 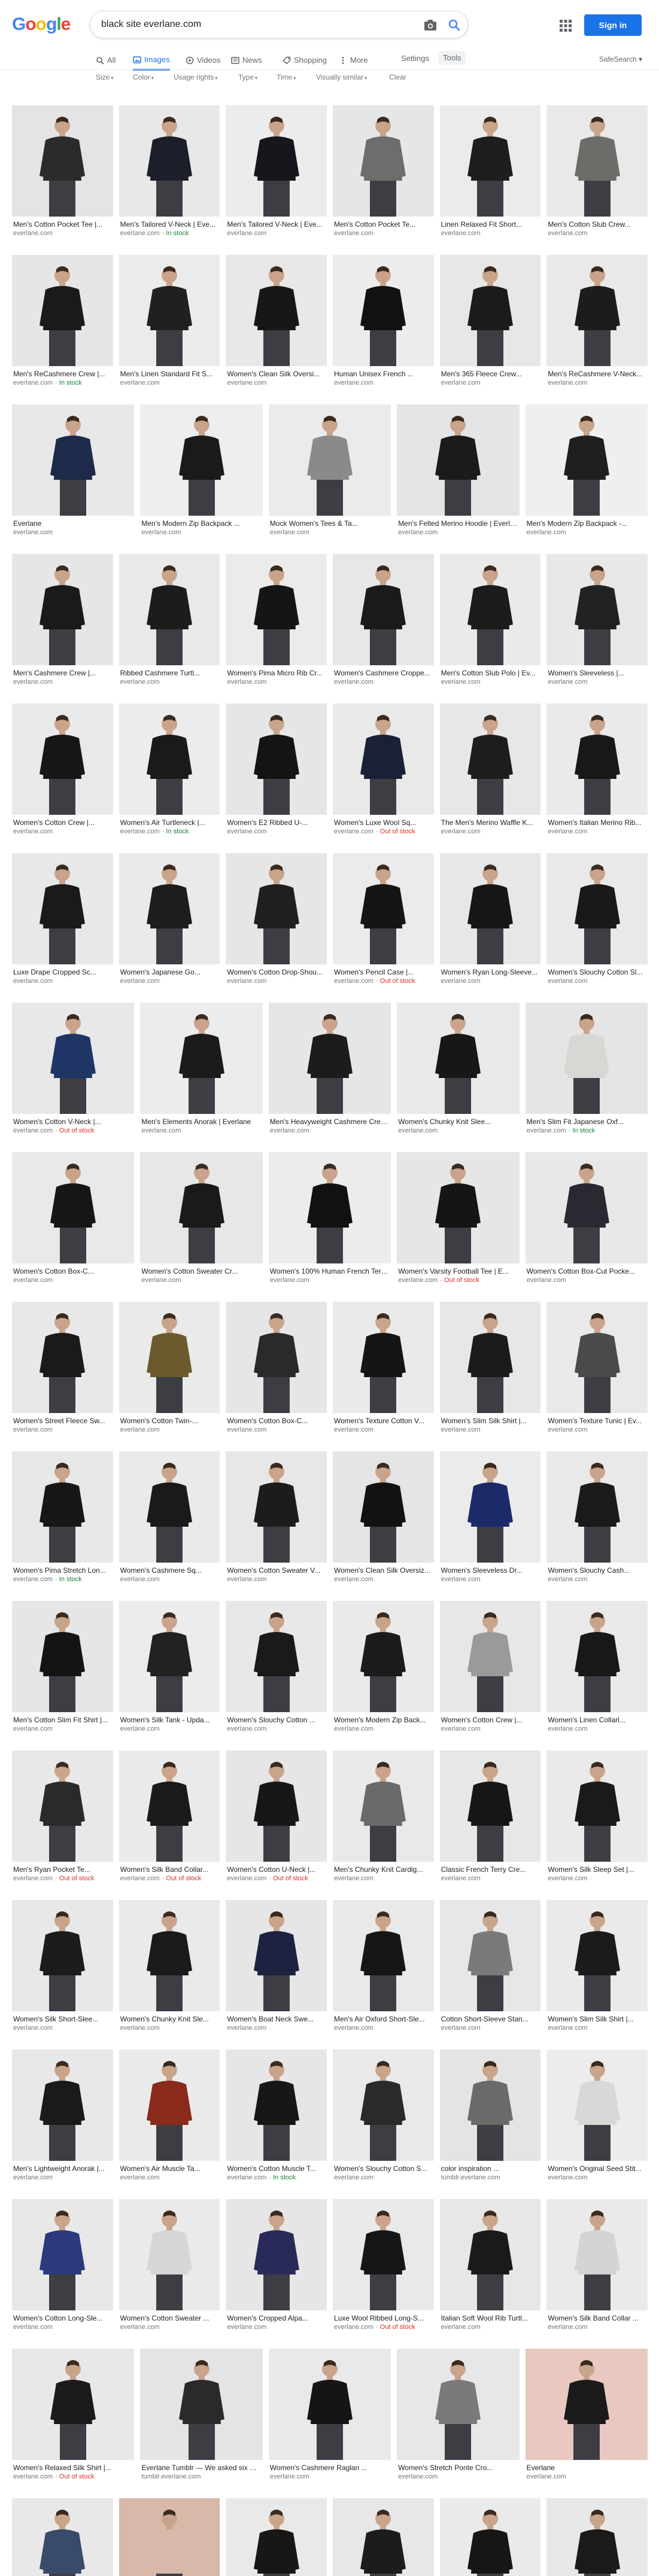 I want to click on image-result: Women's Street Fleece Sw... everlane.com, so click(x=62, y=1375).